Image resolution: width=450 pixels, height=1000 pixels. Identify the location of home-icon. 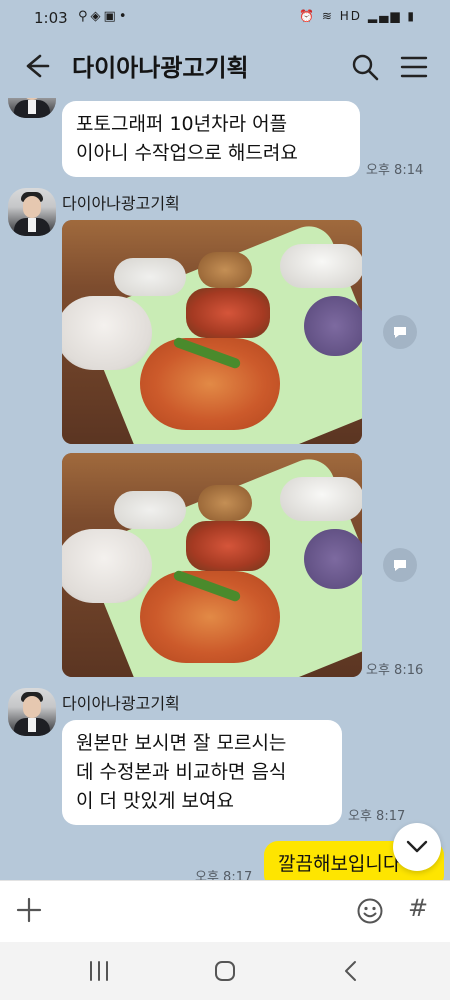
(225, 971).